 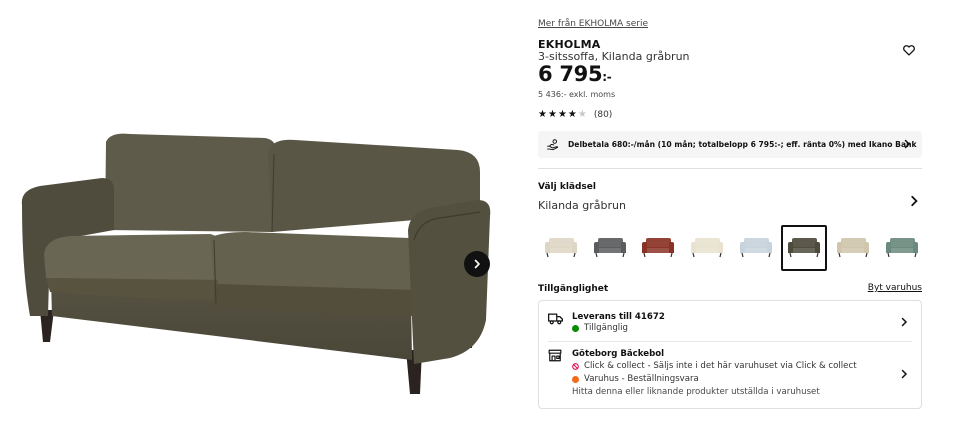 What do you see at coordinates (582, 205) in the screenshot?
I see `selected-upholstery-name: Kilanda gråbrun` at bounding box center [582, 205].